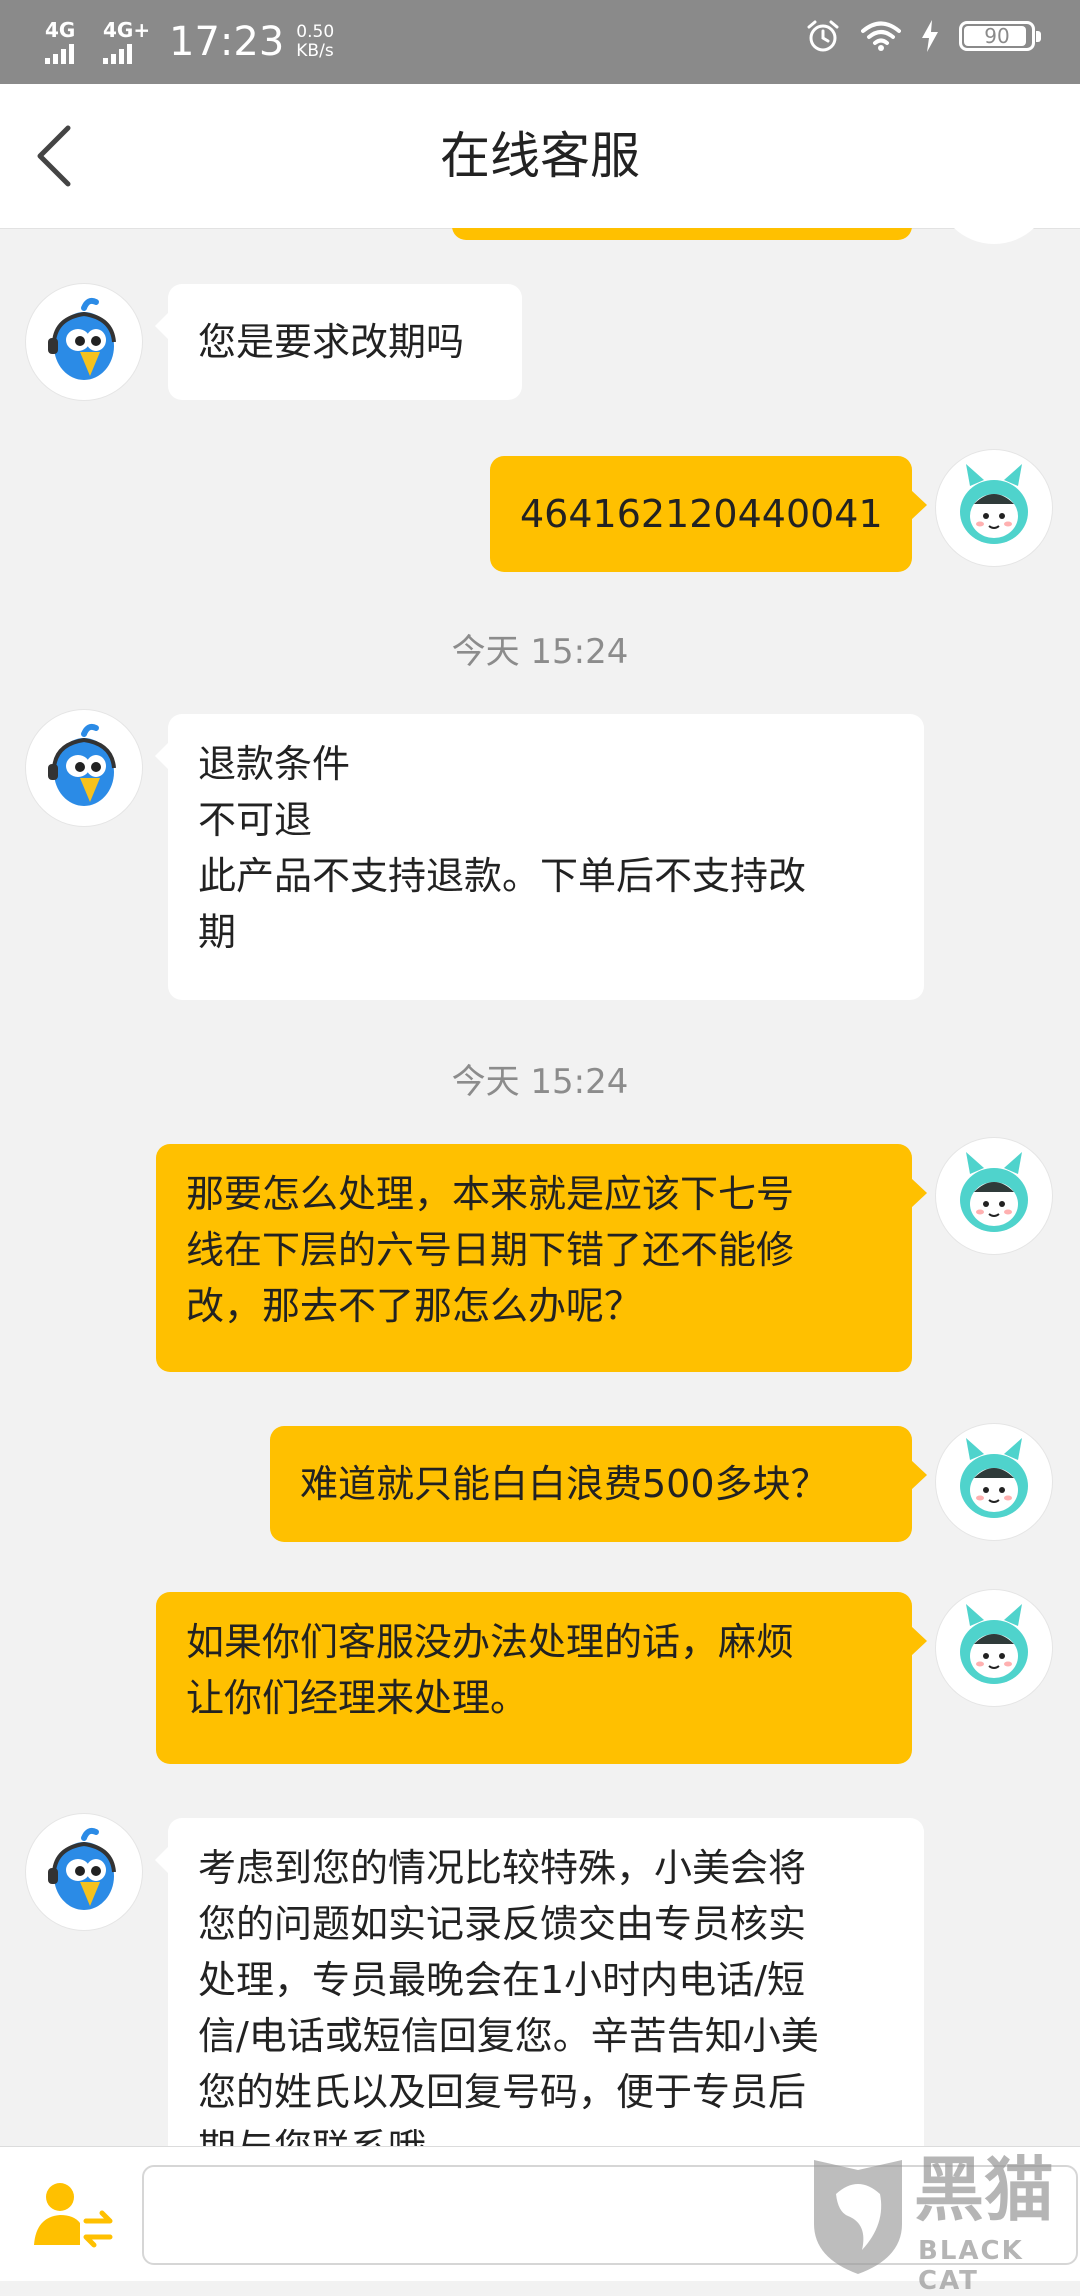  I want to click on previous-user-bubble, so click(682, 234).